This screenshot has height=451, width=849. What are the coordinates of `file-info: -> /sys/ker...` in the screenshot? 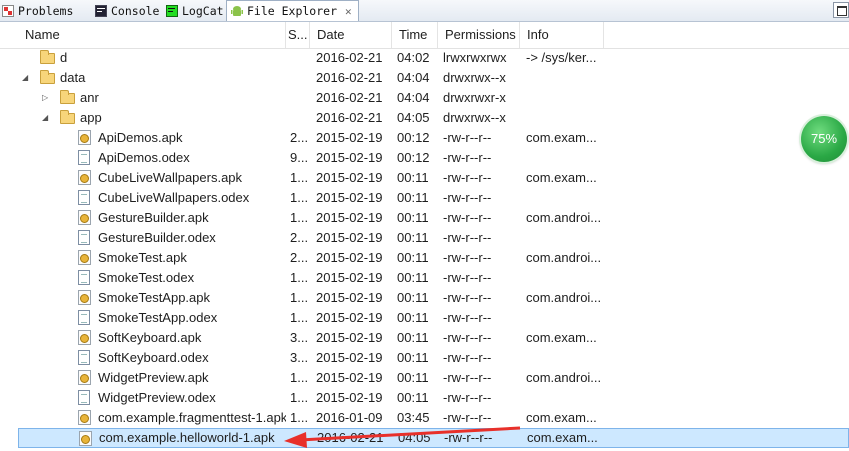 It's located at (561, 57).